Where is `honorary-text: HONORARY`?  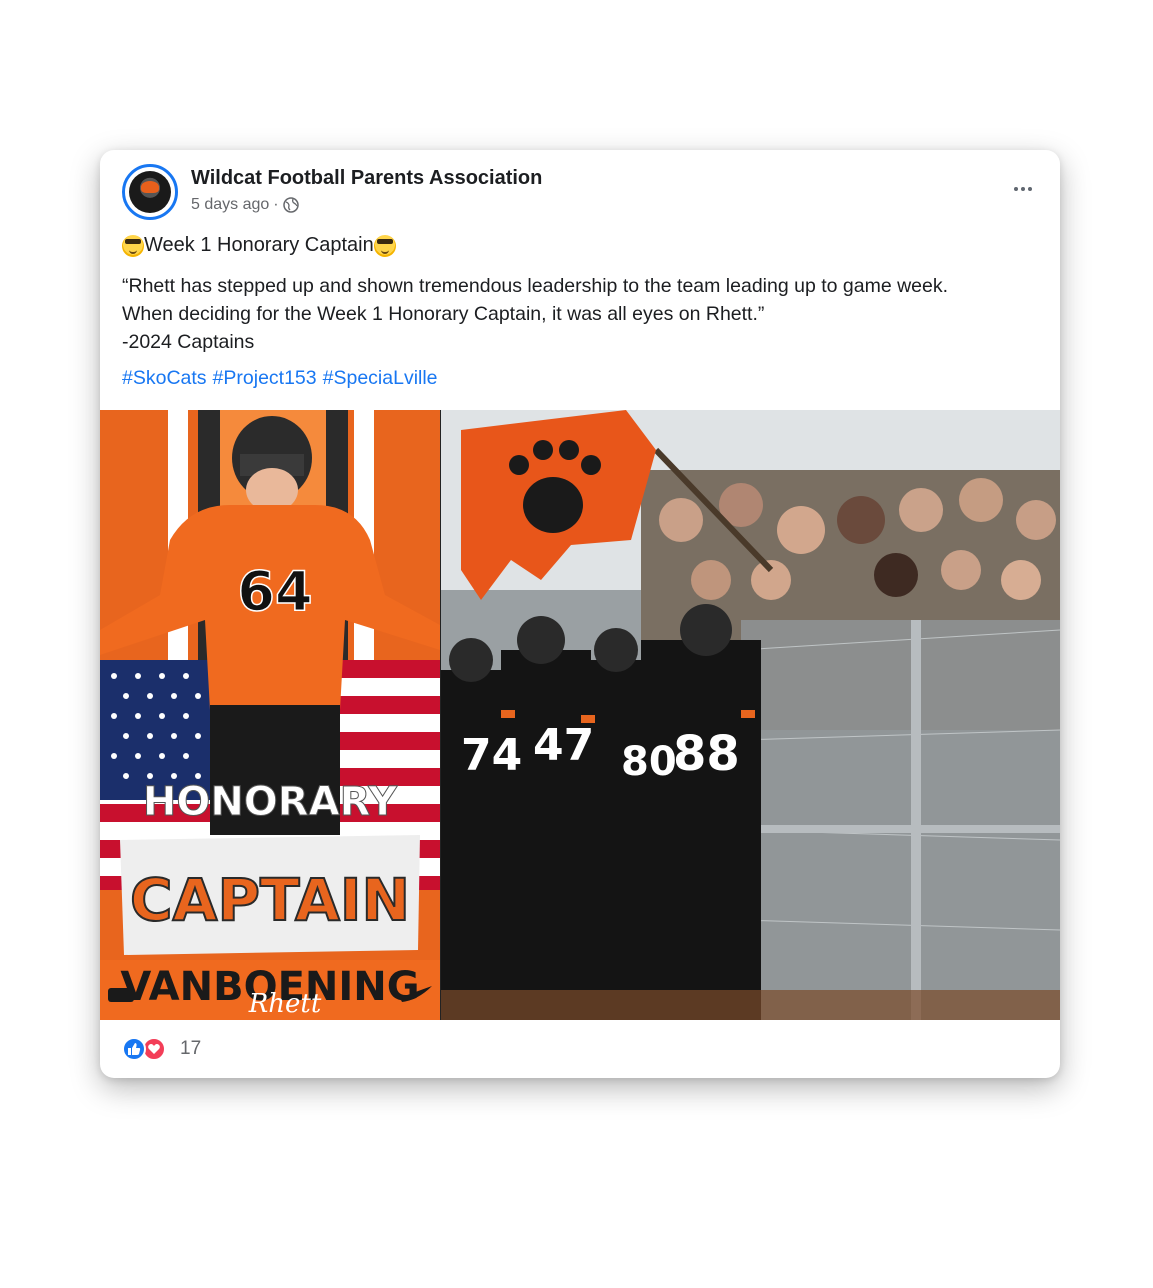
honorary-text: HONORARY is located at coordinates (270, 802).